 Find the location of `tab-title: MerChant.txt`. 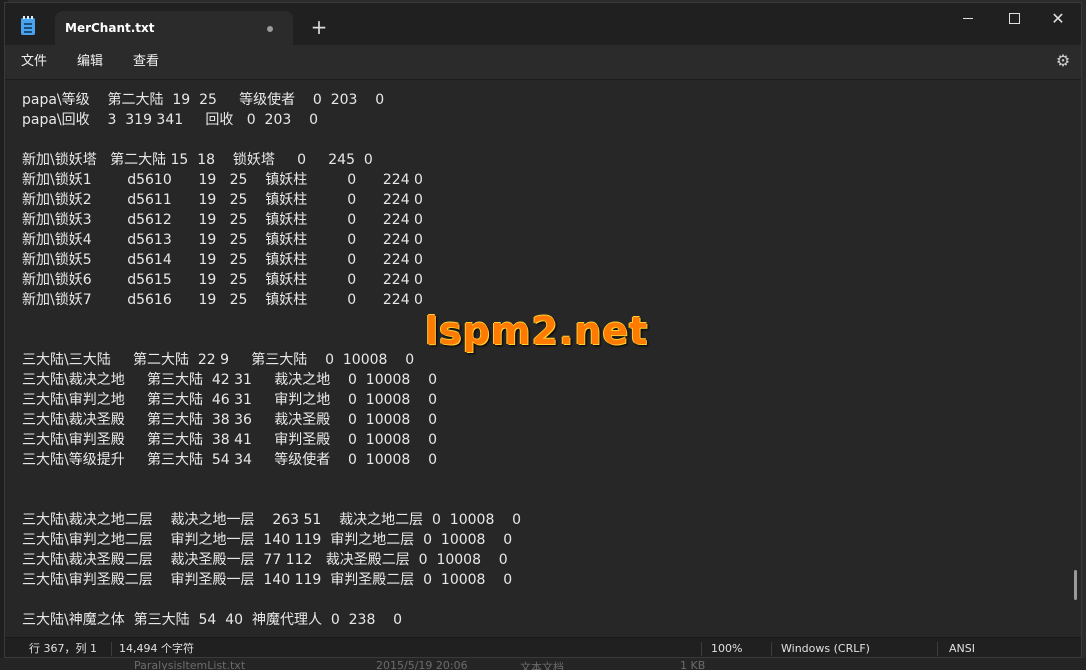

tab-title: MerChant.txt is located at coordinates (110, 28).